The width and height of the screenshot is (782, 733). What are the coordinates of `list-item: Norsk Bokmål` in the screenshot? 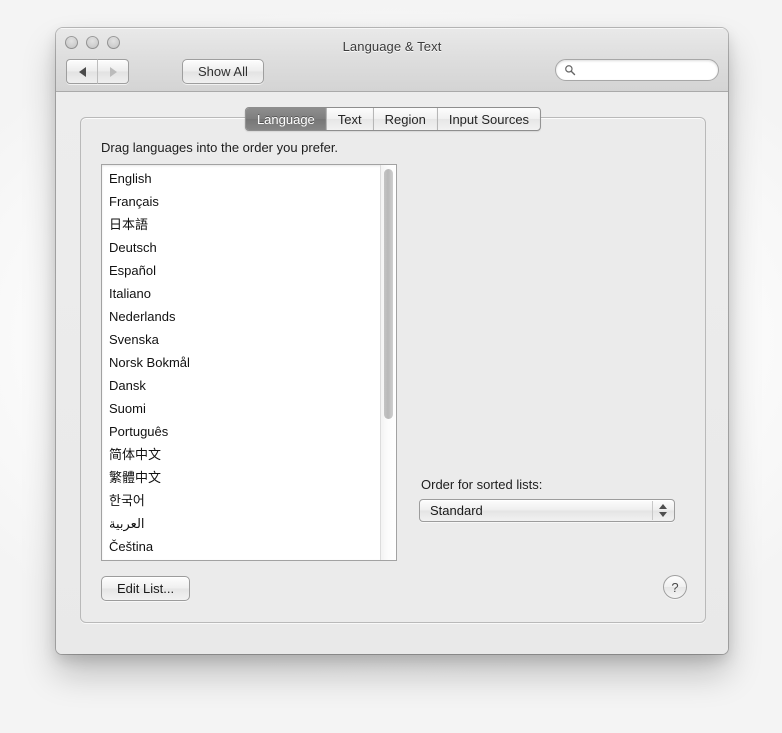 It's located at (241, 362).